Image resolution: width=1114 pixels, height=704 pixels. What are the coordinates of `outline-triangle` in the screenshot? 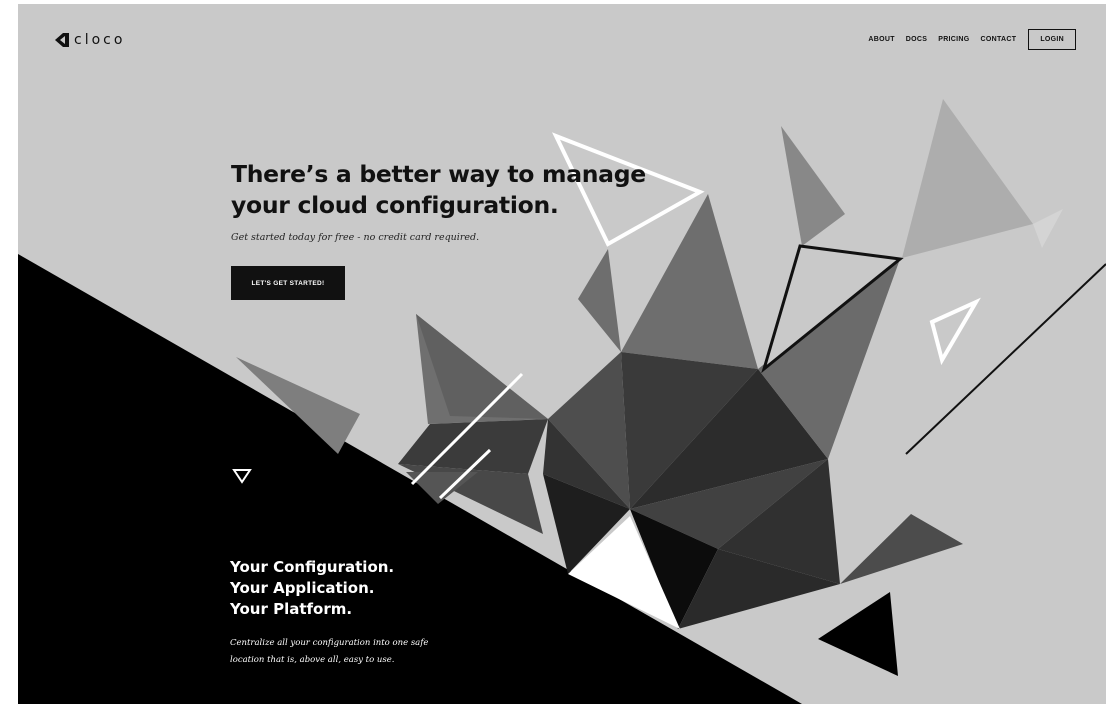 It's located at (955, 331).